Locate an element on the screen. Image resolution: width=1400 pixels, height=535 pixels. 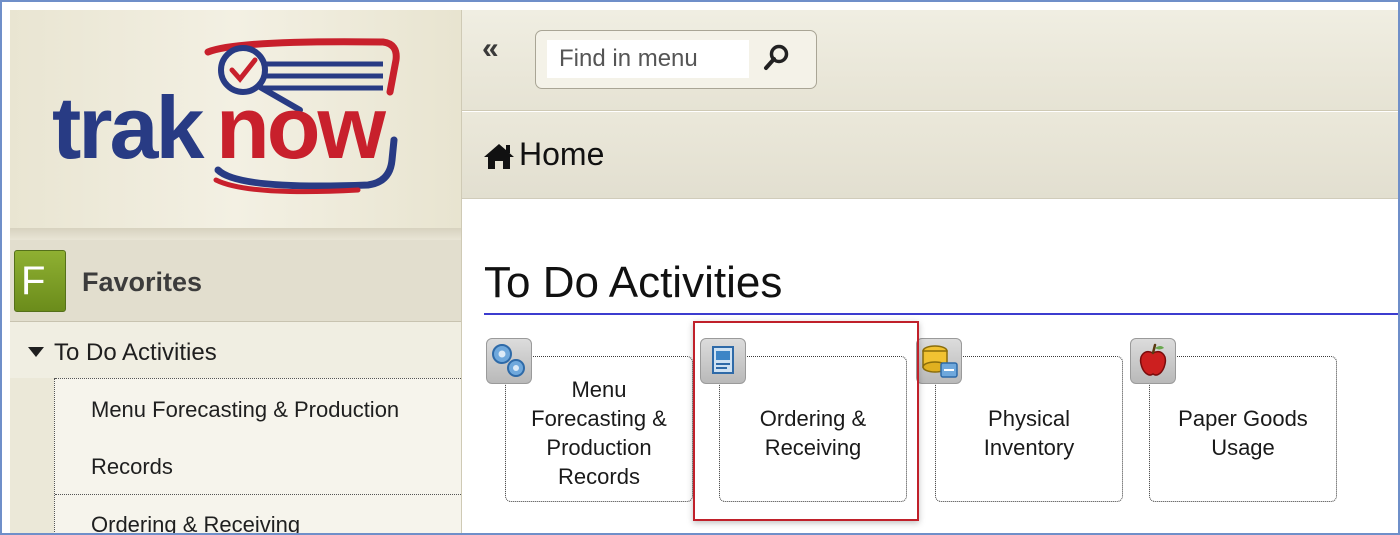
sidebar-group-label: To Do Activities is located at coordinates (135, 352).